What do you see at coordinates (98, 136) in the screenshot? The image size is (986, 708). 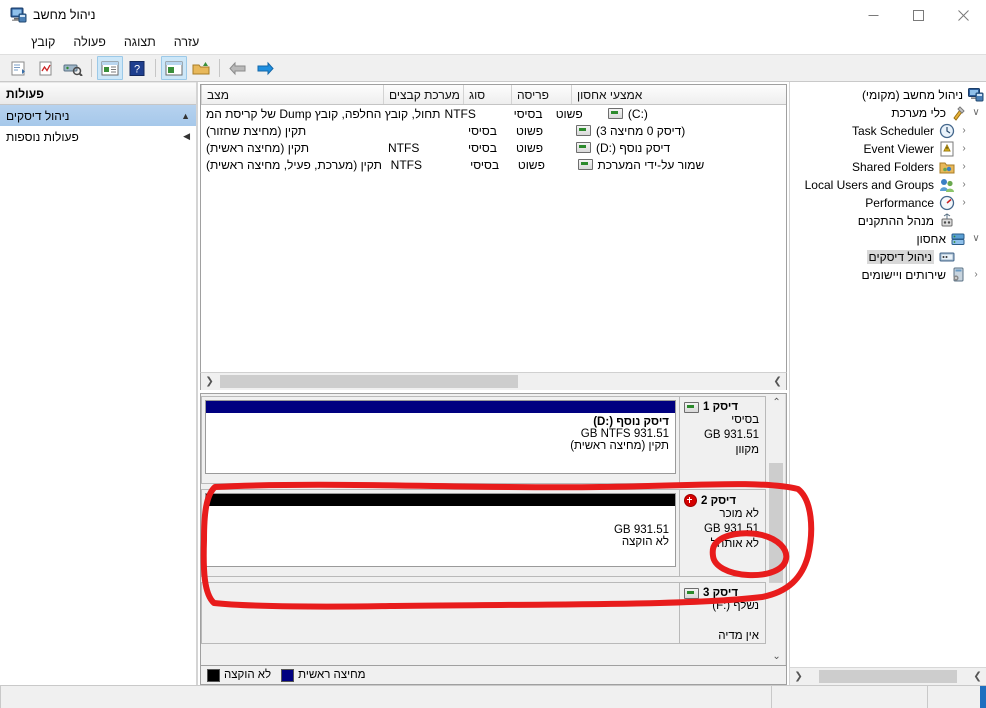 I see `action-more-actions: ◀ פעולות נוספות` at bounding box center [98, 136].